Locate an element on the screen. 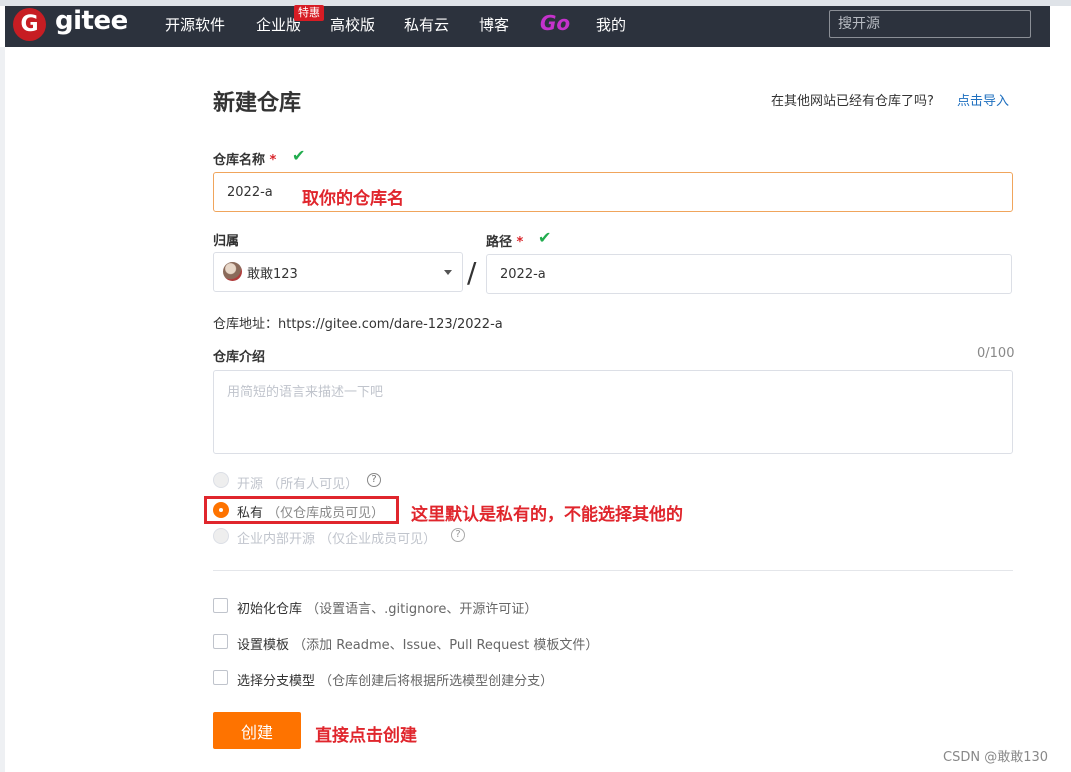  avatar is located at coordinates (232, 271).